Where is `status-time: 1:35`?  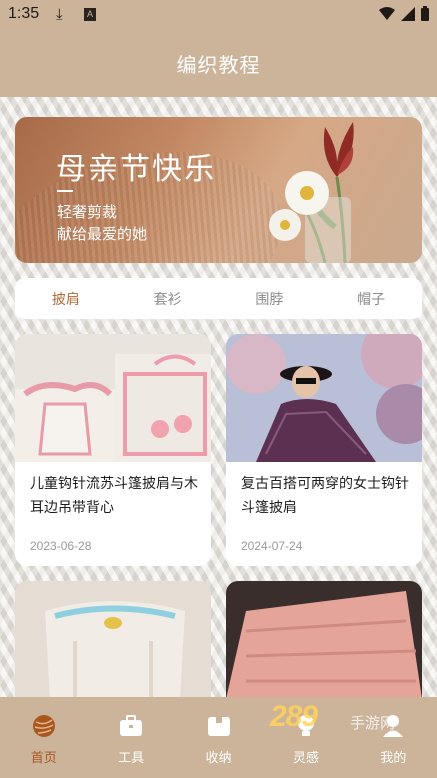 status-time: 1:35 is located at coordinates (24, 13).